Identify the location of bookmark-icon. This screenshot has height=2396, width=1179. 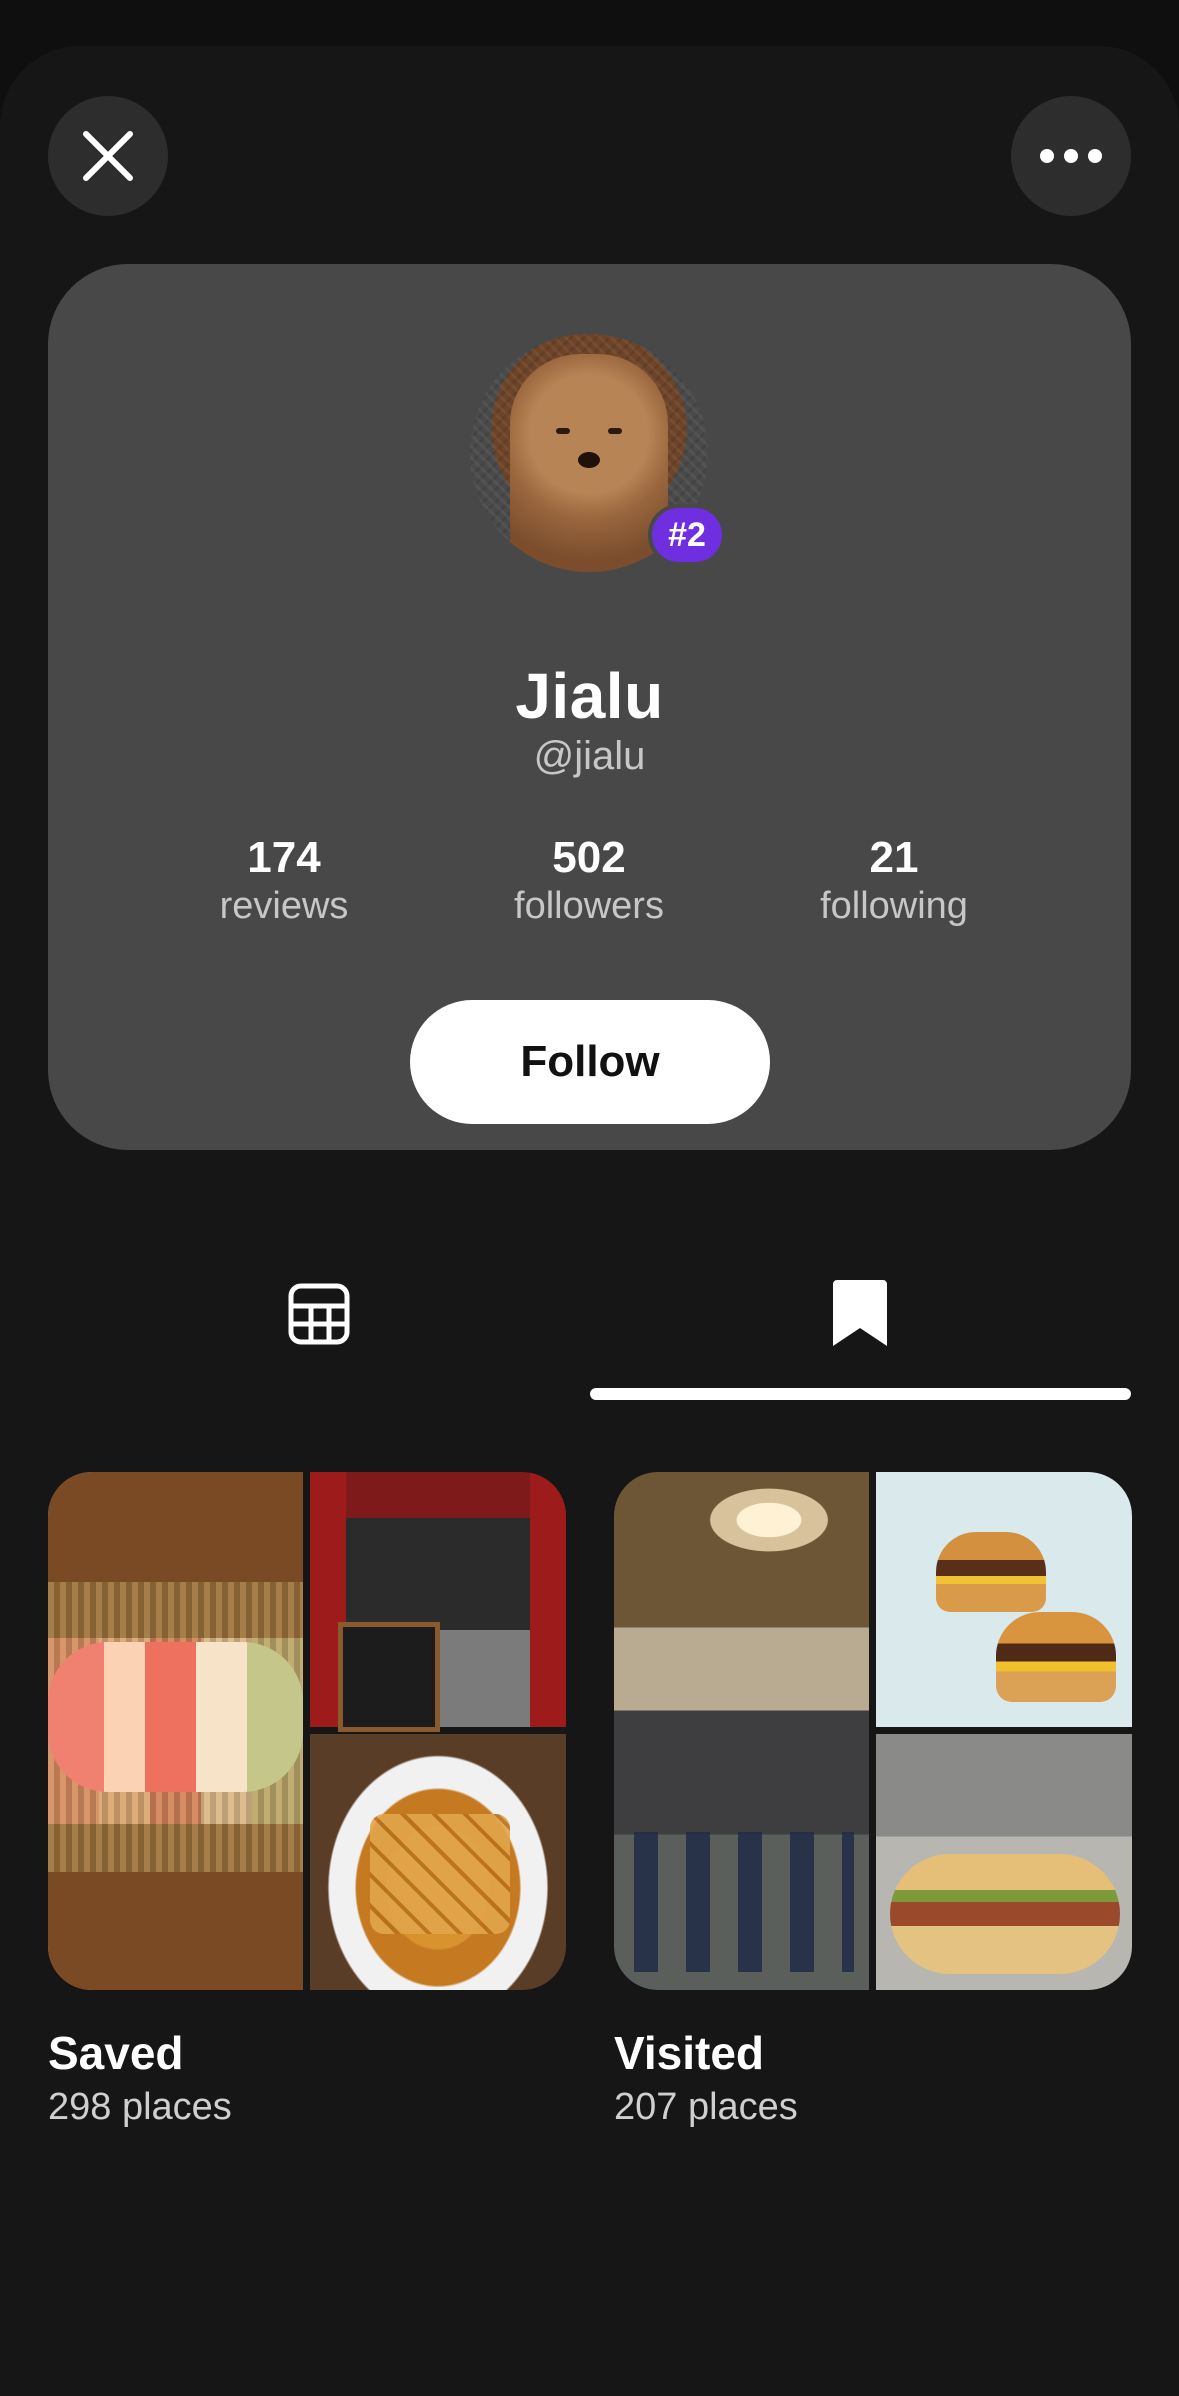
(860, 1313).